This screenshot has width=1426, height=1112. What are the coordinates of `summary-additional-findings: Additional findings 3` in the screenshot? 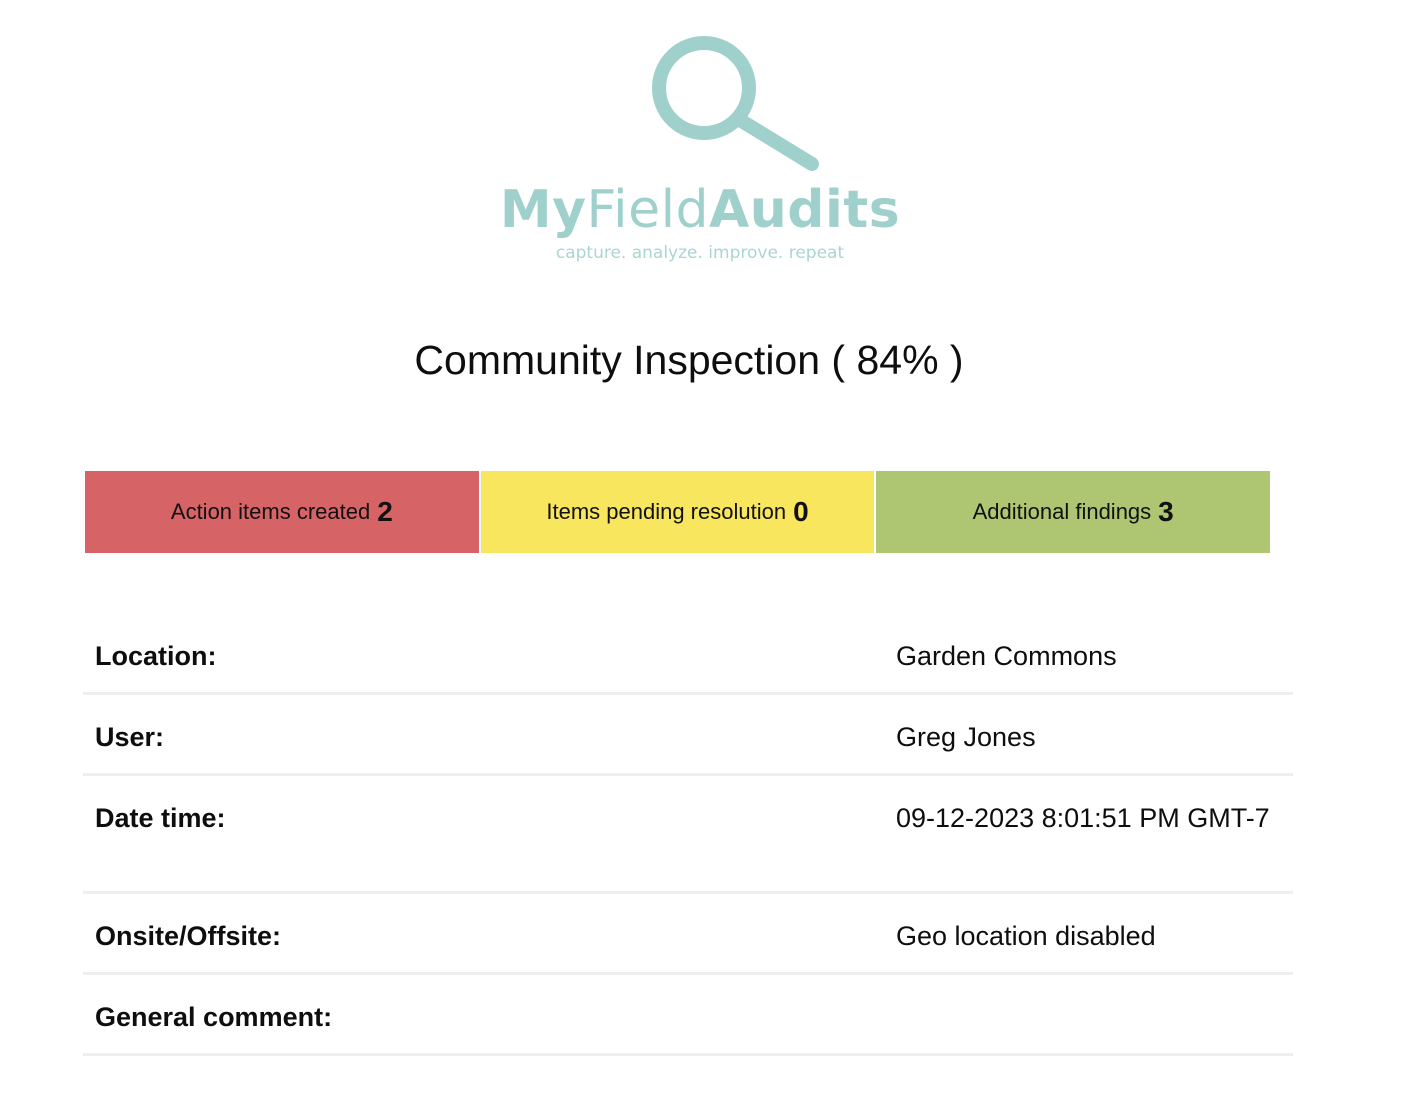 It's located at (1072, 512).